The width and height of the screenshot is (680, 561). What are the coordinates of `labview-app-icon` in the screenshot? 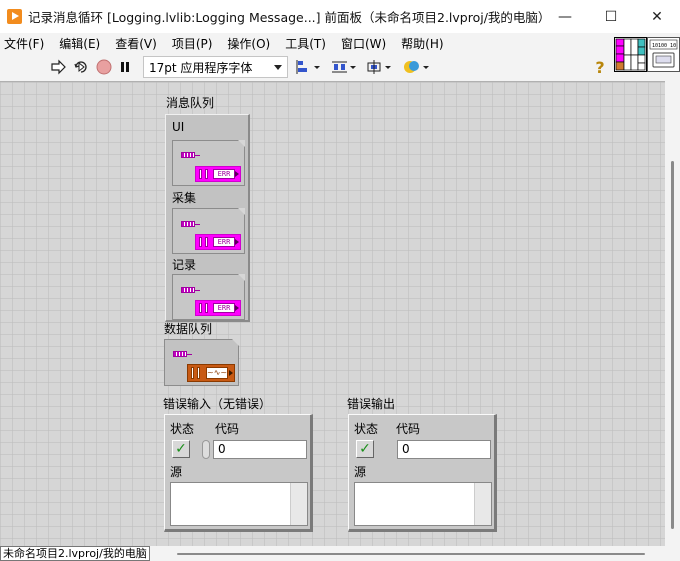 It's located at (14, 16).